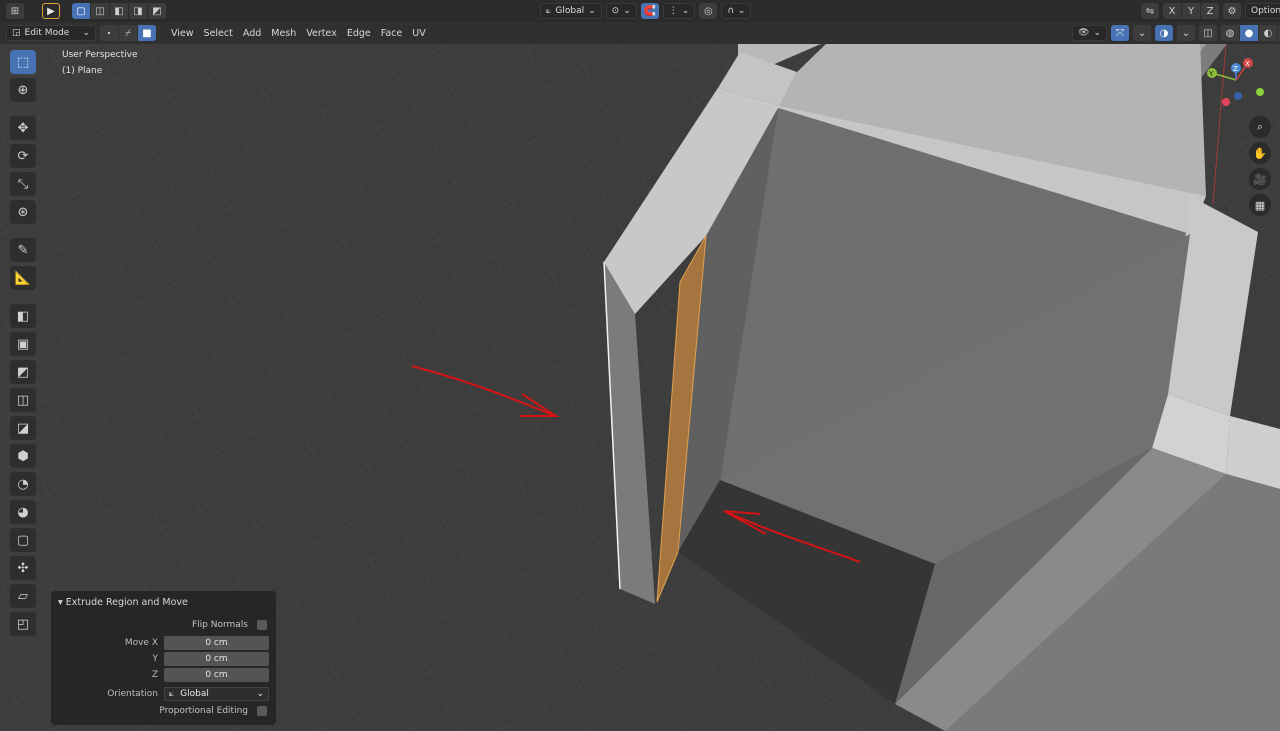  Describe the element at coordinates (23, 90) in the screenshot. I see `cursor-icon: ⊕` at that location.